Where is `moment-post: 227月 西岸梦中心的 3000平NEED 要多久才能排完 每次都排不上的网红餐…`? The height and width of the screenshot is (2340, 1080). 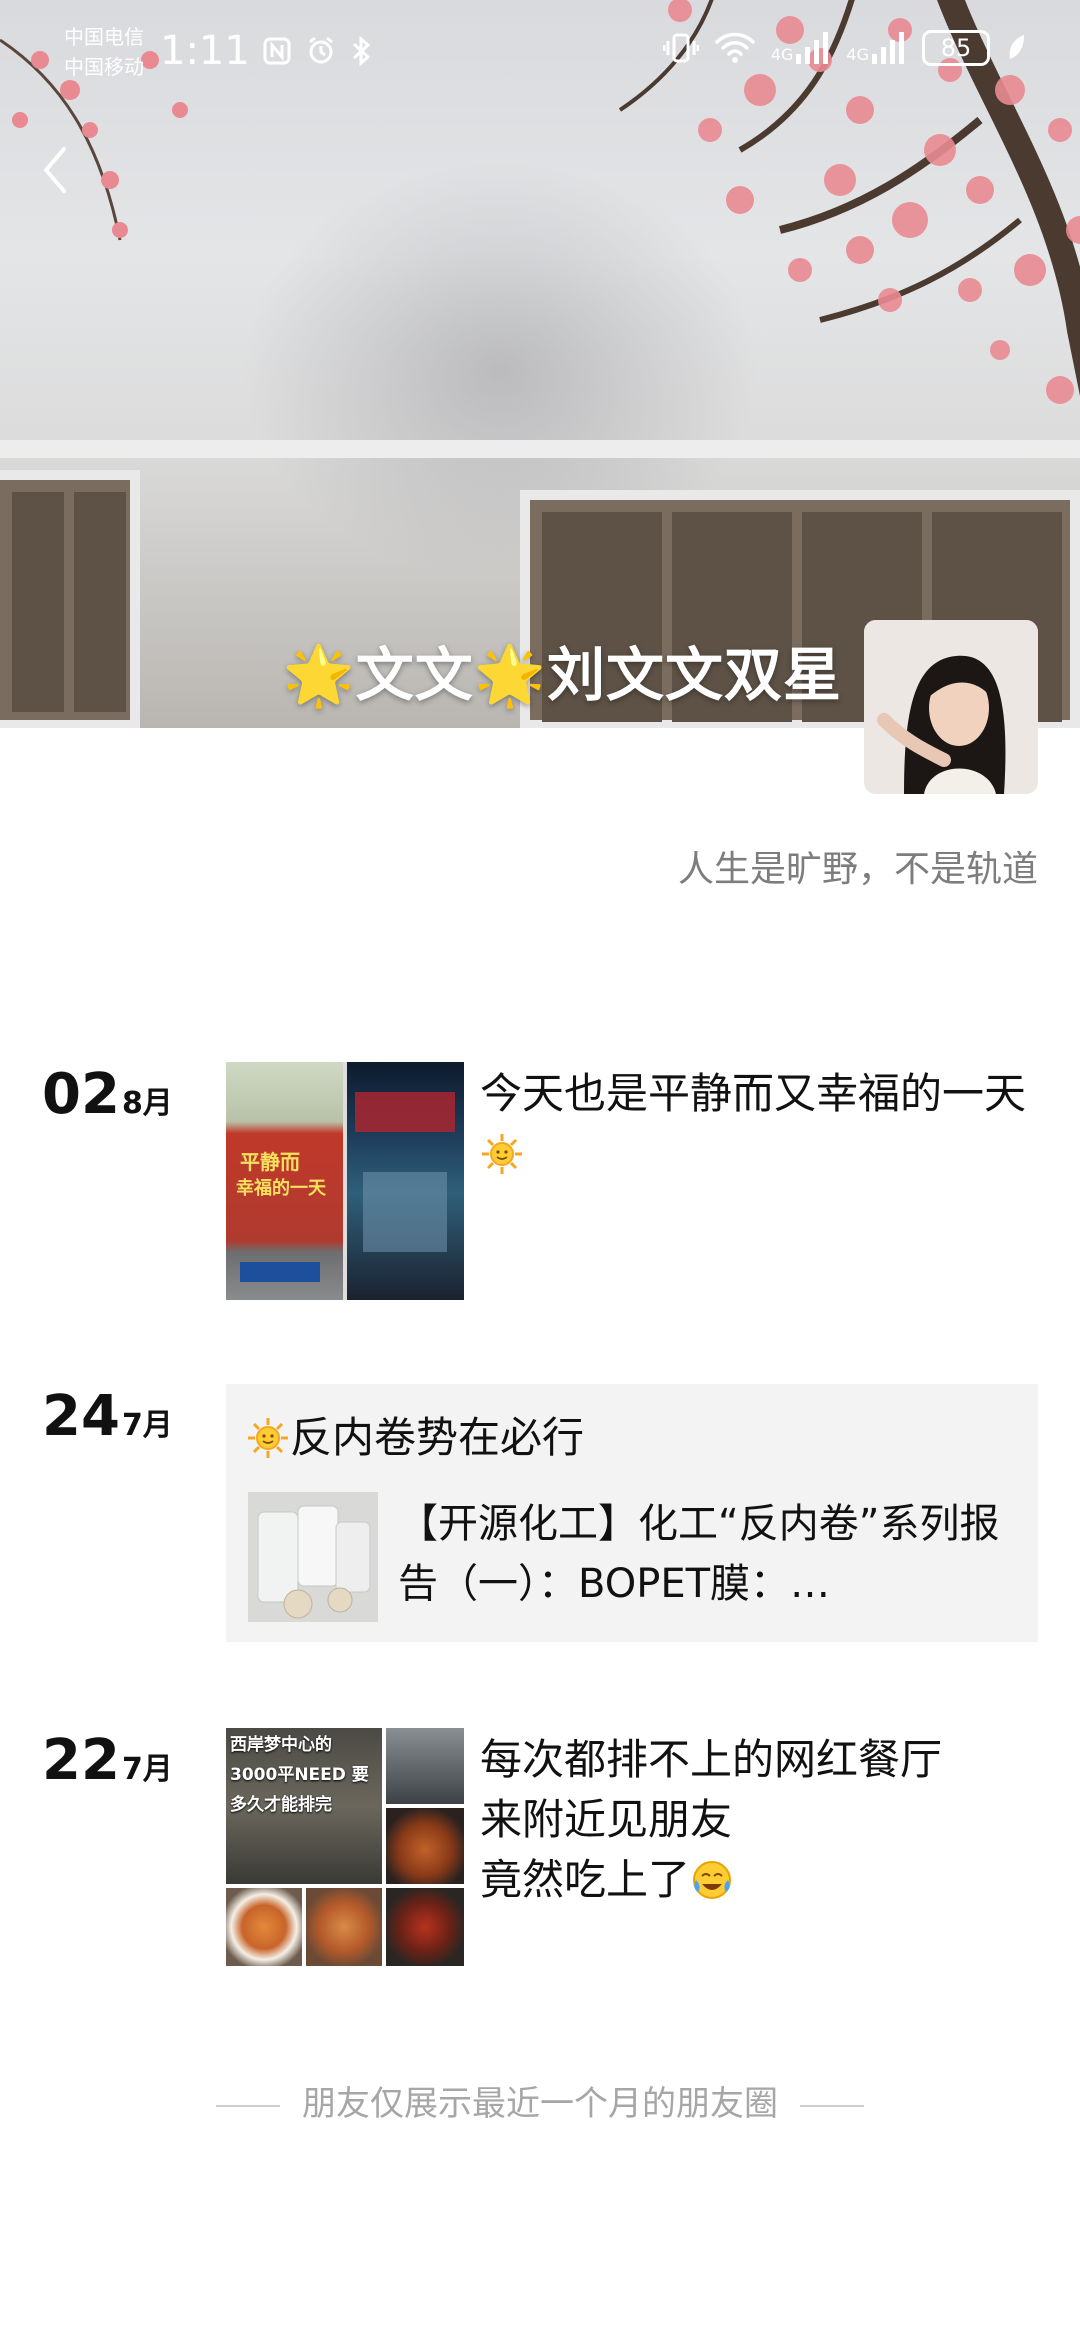
moment-post: 227月 西岸梦中心的 3000平NEED 要多久才能排完 每次都排不上的网红餐… is located at coordinates (540, 1853).